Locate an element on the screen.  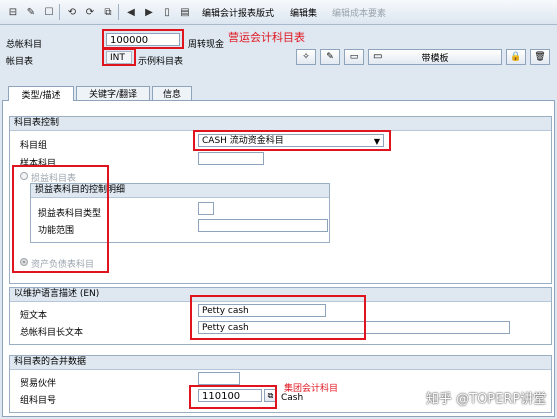
chart-of-accounts-label: 帐目表 is located at coordinates (20, 62).